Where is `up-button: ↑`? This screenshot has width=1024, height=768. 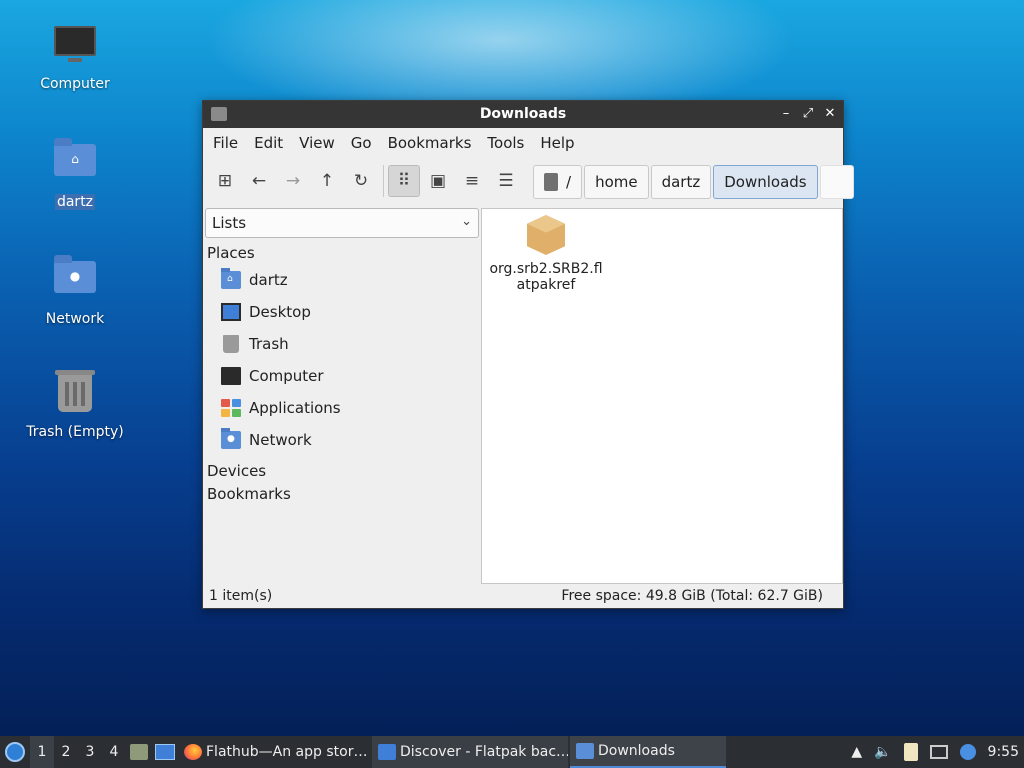
up-button: ↑ is located at coordinates (327, 181).